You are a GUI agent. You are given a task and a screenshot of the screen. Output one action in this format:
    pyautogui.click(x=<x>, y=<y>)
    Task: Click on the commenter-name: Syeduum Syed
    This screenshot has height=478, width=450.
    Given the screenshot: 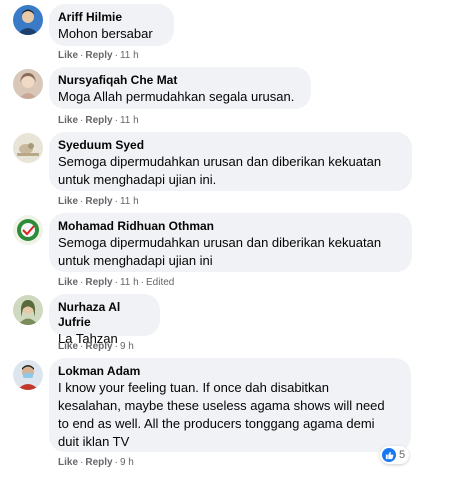 What is the action you would take?
    pyautogui.click(x=230, y=145)
    